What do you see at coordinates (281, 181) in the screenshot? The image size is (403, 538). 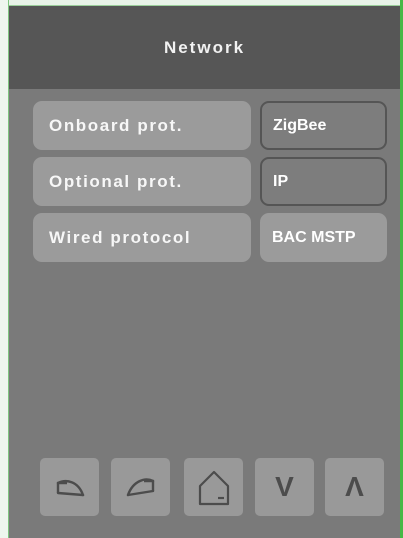 I see `optional-protocol-value: IP` at bounding box center [281, 181].